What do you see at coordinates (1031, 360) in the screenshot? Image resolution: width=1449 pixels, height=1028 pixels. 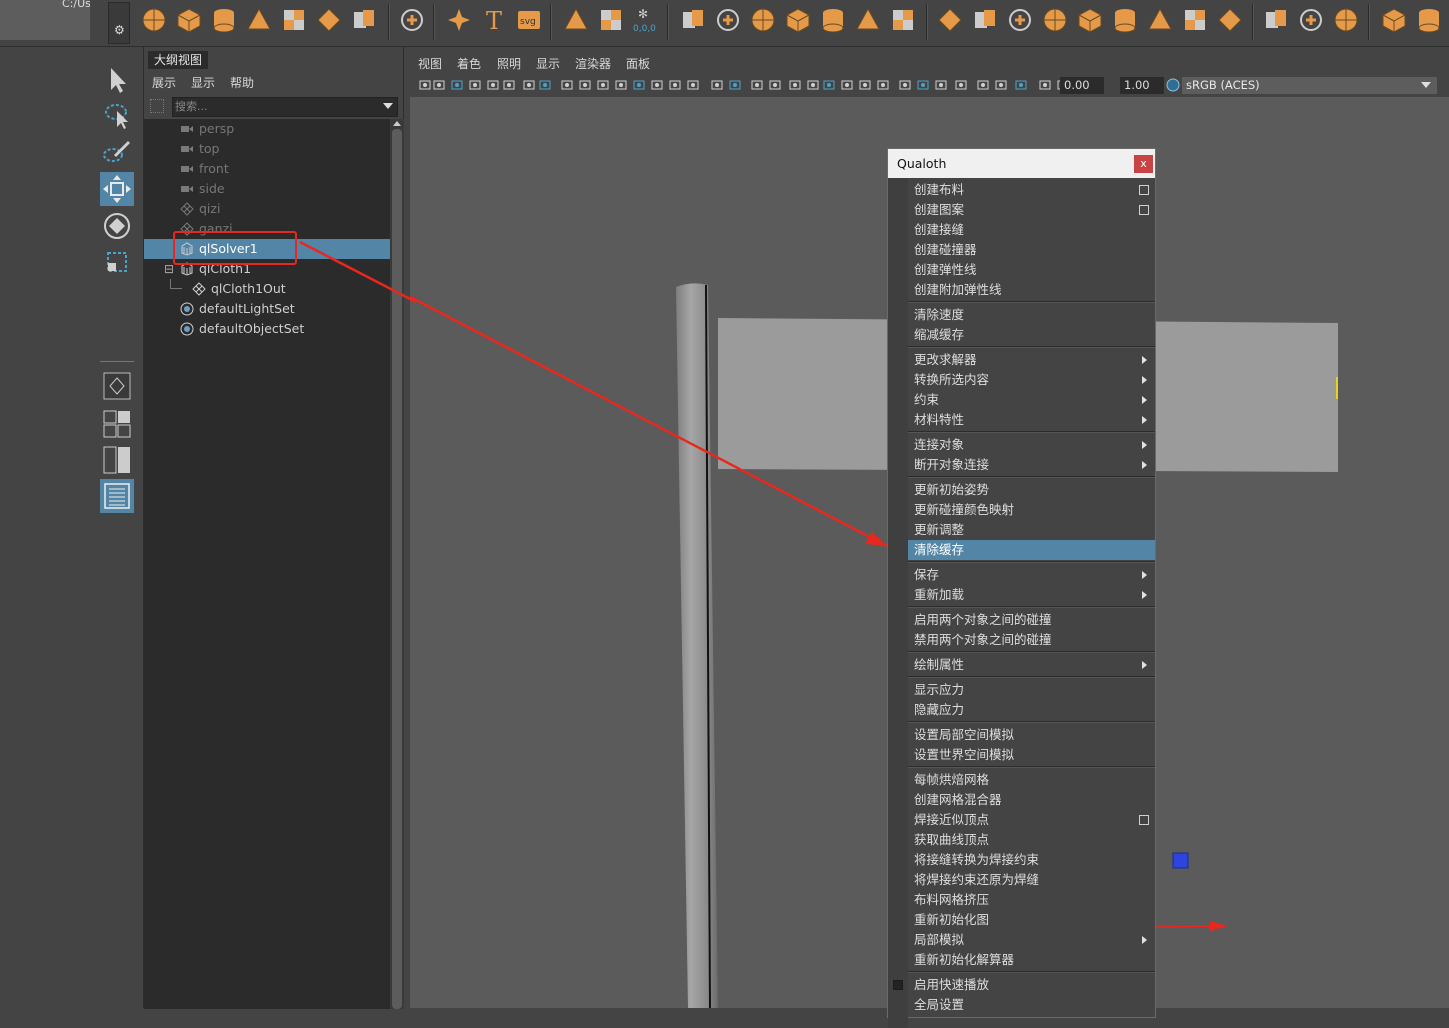 I see `menu-item: 更改求解器` at bounding box center [1031, 360].